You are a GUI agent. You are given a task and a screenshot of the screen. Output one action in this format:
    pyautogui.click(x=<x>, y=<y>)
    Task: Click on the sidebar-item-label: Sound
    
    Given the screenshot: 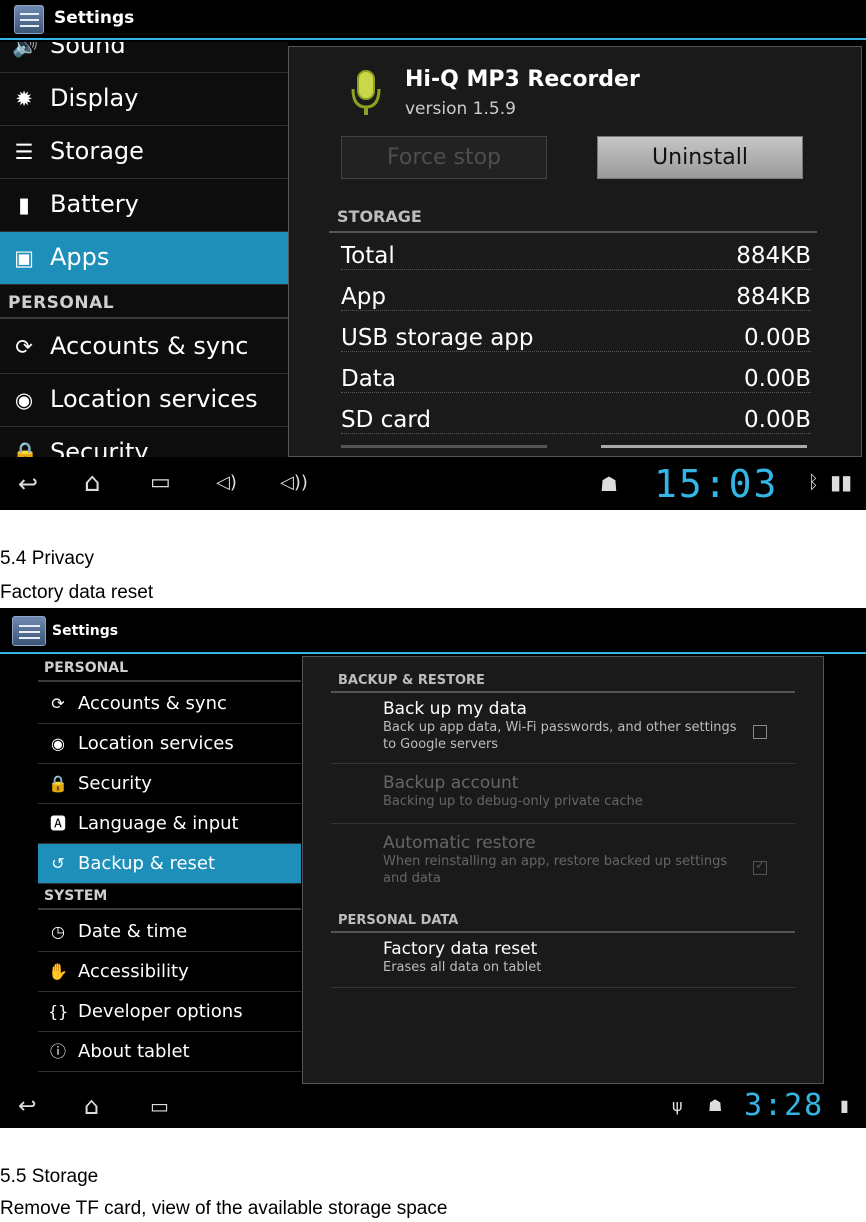 What is the action you would take?
    pyautogui.click(x=88, y=50)
    